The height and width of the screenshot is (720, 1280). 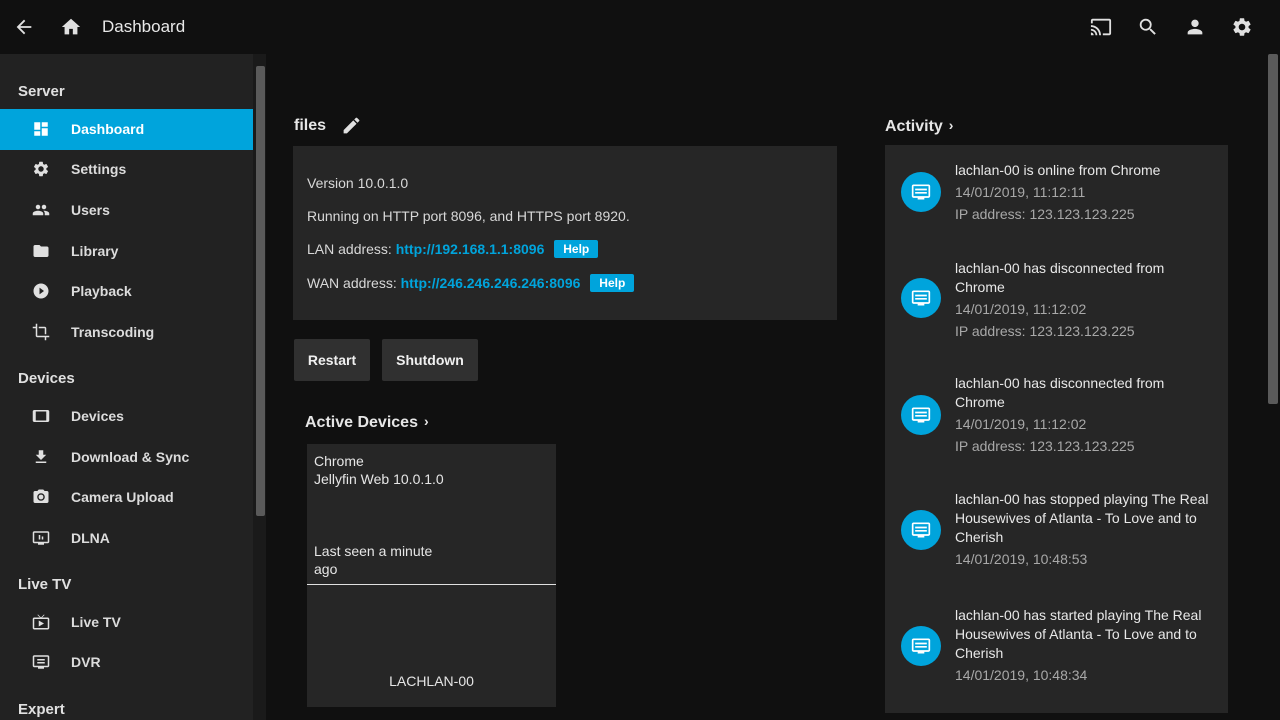 I want to click on sidebar-item-download-sync: Download & Sync, so click(x=126, y=457).